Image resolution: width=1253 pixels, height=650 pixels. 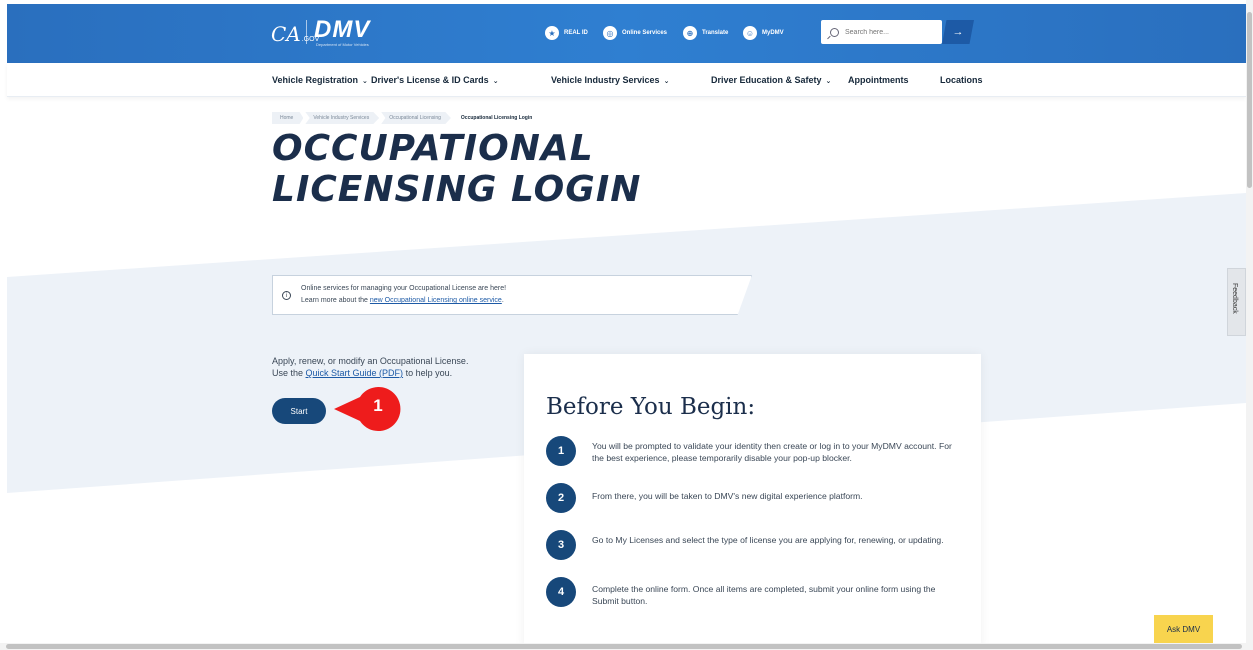 I want to click on nav-label: Driver Education & Safety, so click(x=766, y=80).